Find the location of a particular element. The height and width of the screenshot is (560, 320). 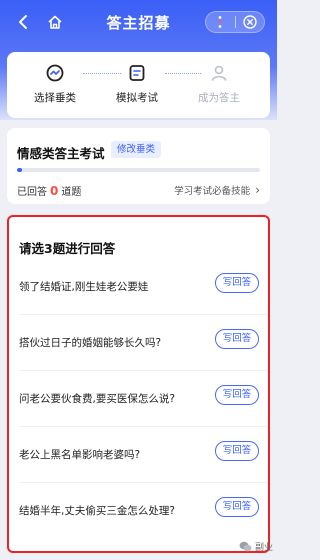

step-choose-category: 选择垂类 is located at coordinates (55, 83).